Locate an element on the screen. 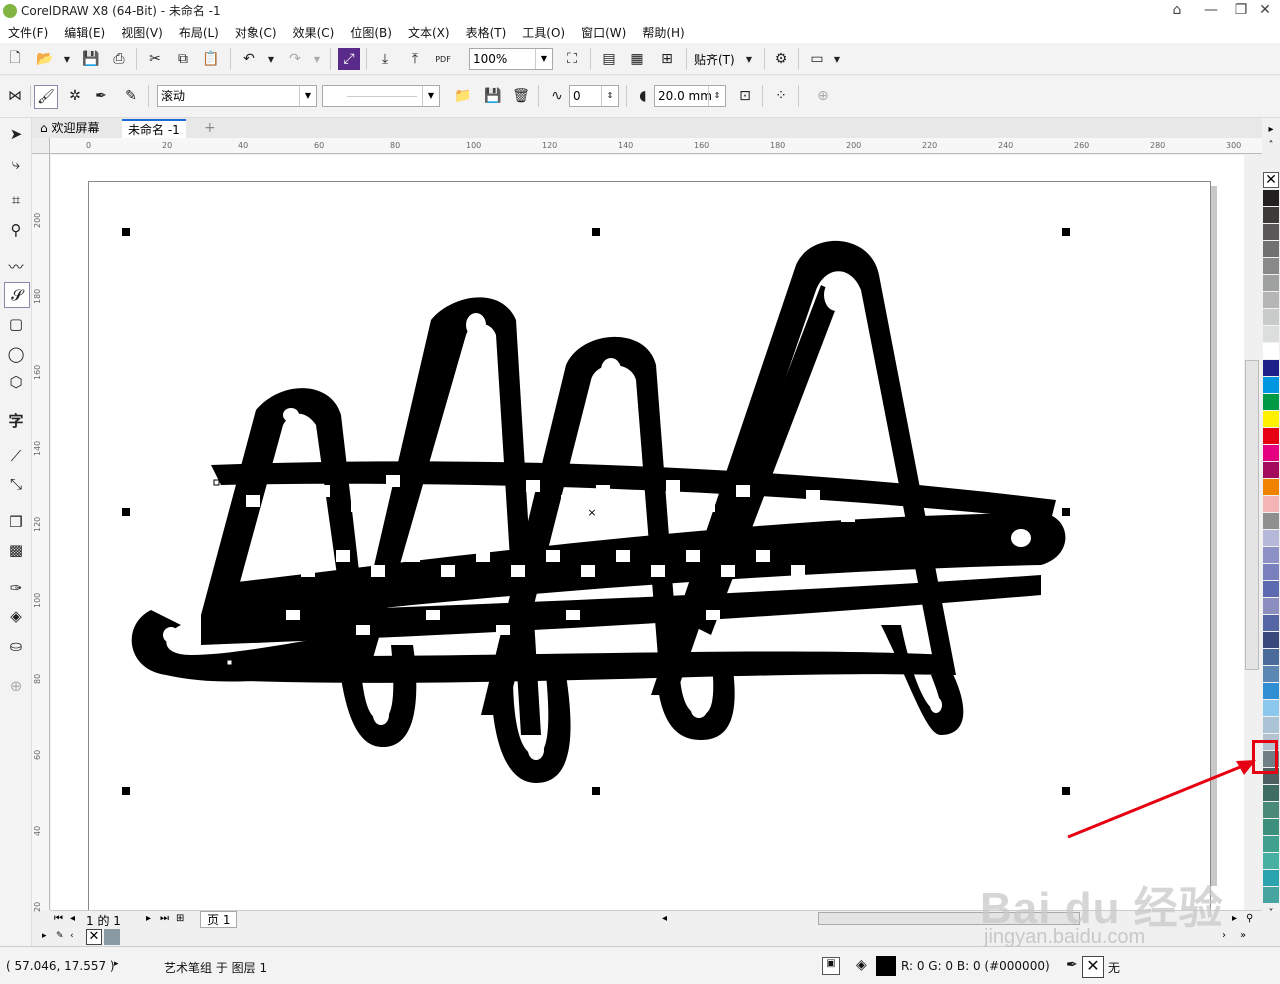 This screenshot has width=1280, height=984. fill-bucket-icon: ◈ is located at coordinates (861, 965).